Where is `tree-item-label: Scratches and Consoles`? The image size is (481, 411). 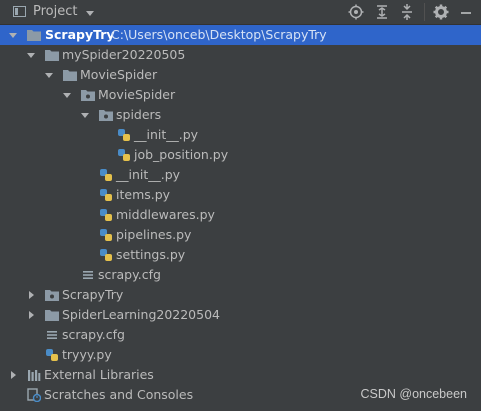
tree-item-label: Scratches and Consoles is located at coordinates (119, 394).